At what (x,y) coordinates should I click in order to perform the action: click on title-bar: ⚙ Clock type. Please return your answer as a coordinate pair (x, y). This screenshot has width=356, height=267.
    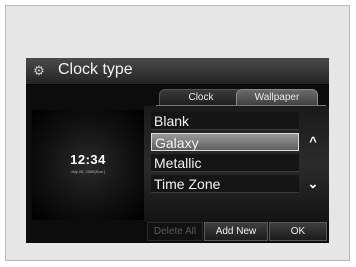
    Looking at the image, I should click on (177, 71).